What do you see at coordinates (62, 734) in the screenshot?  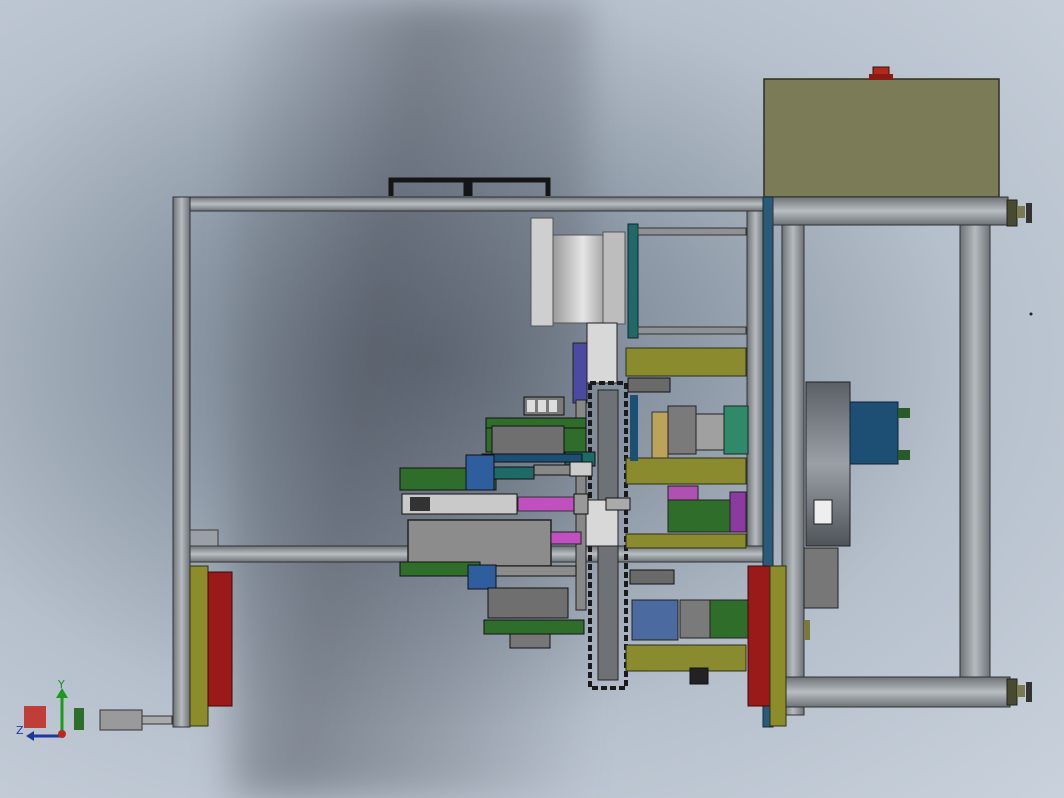 I see `triad-origin` at bounding box center [62, 734].